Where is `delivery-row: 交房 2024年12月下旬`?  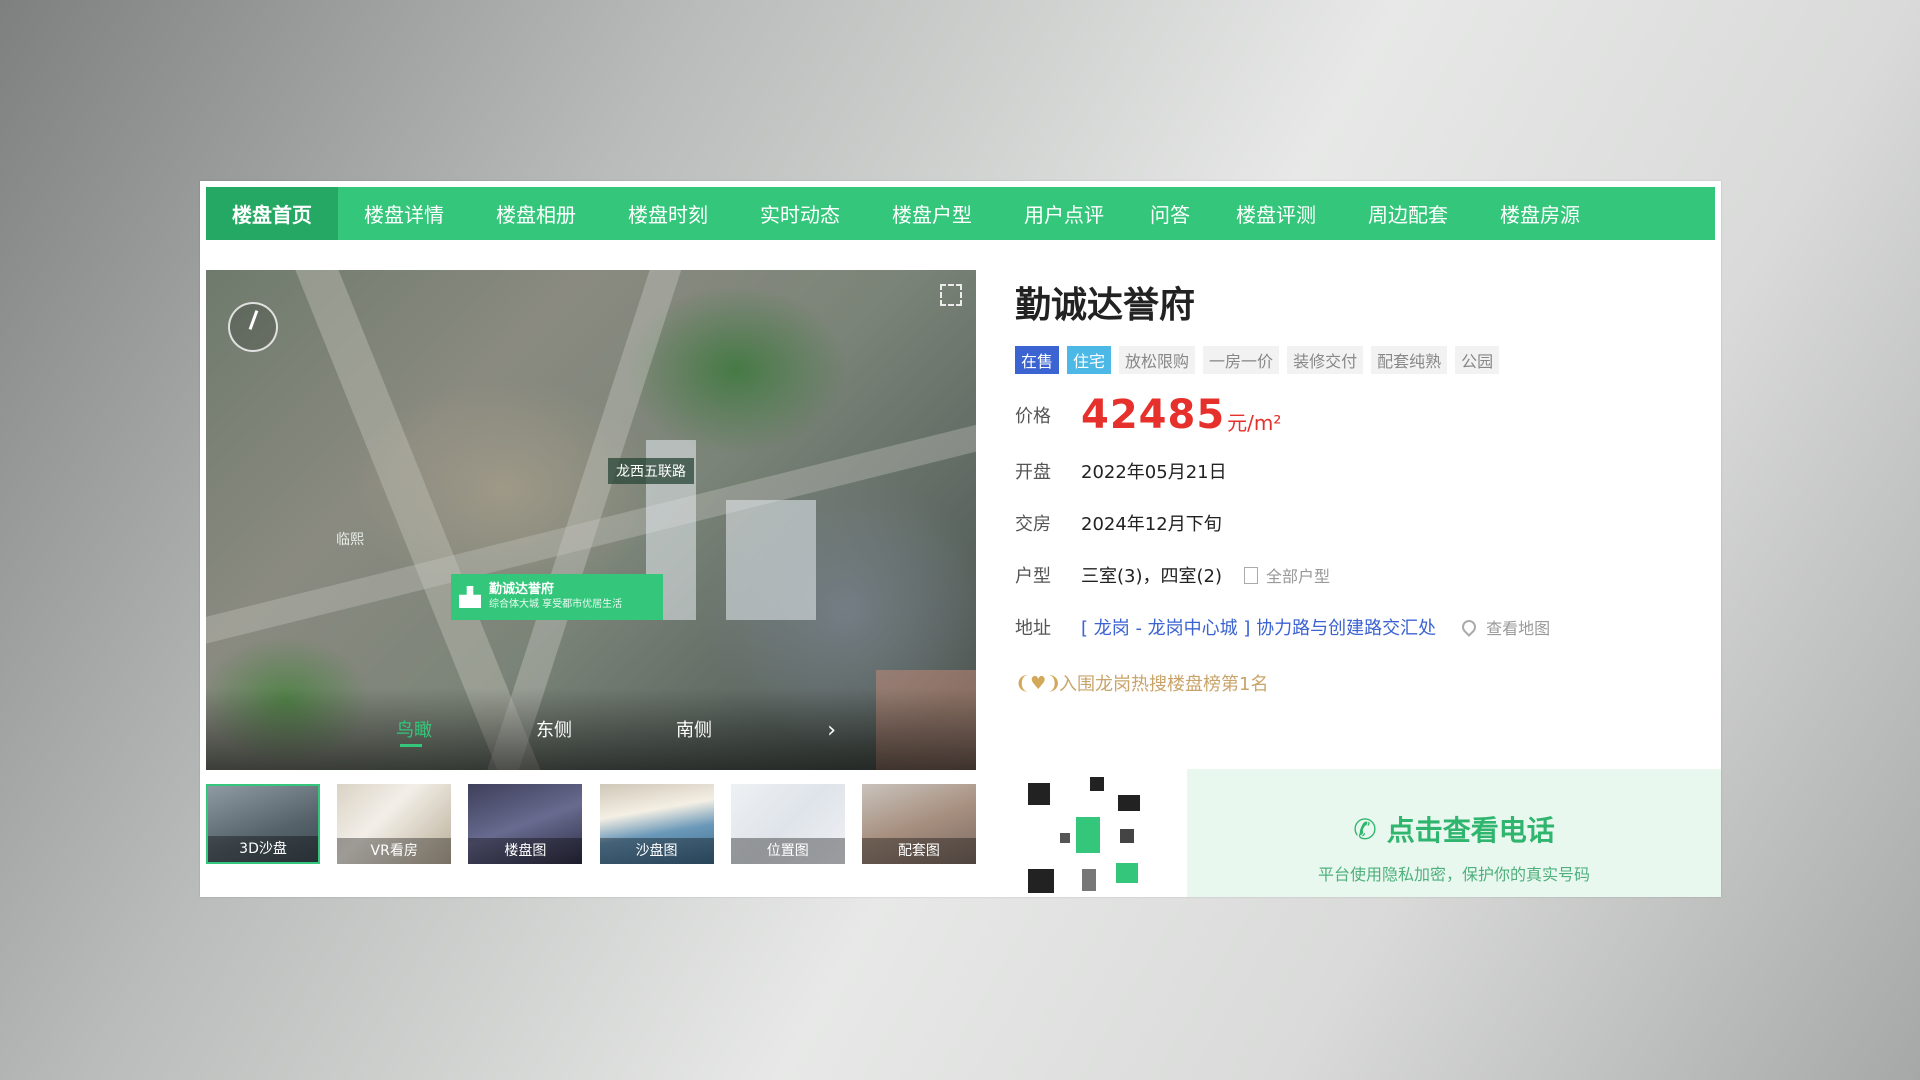 delivery-row: 交房 2024年12月下旬 is located at coordinates (1360, 523).